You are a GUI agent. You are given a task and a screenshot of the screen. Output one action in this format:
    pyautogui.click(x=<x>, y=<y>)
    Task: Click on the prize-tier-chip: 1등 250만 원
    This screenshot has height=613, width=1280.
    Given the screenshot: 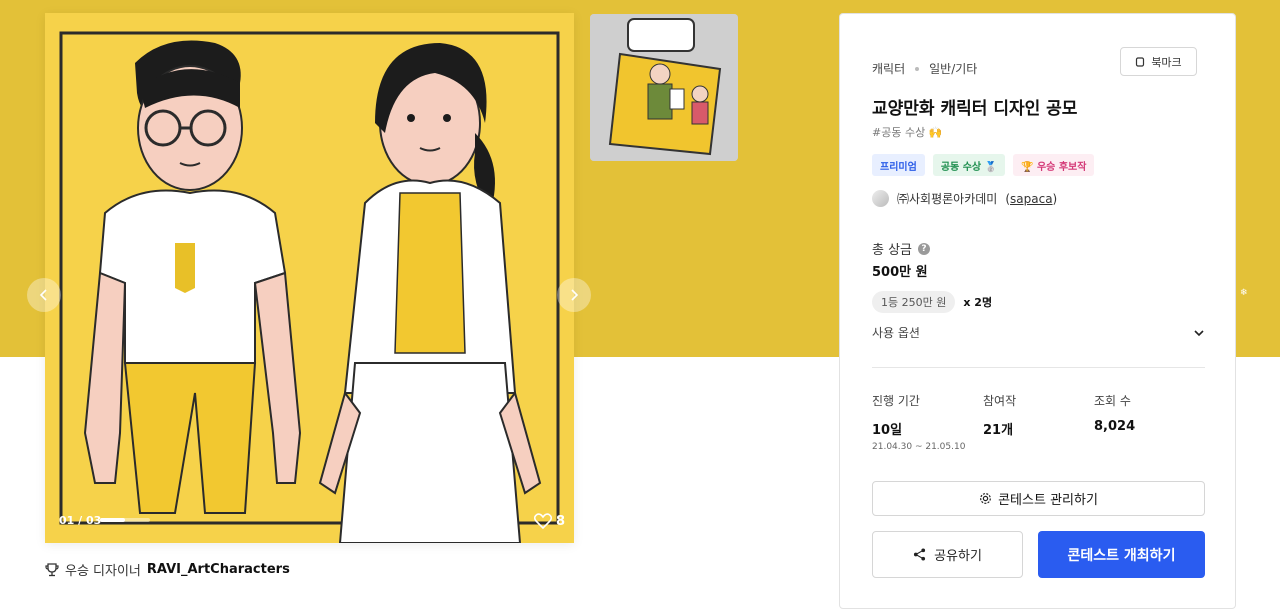 What is the action you would take?
    pyautogui.click(x=914, y=302)
    